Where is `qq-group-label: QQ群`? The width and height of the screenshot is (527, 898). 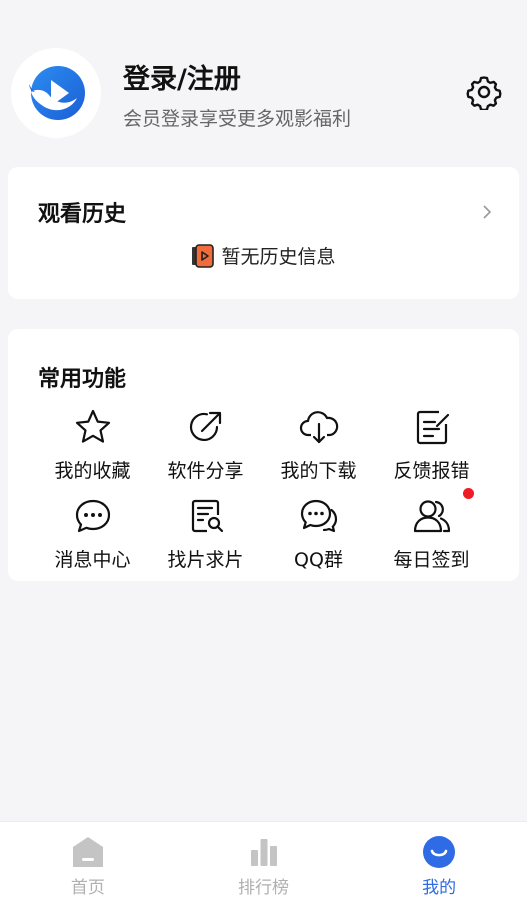 qq-group-label: QQ群 is located at coordinates (318, 560).